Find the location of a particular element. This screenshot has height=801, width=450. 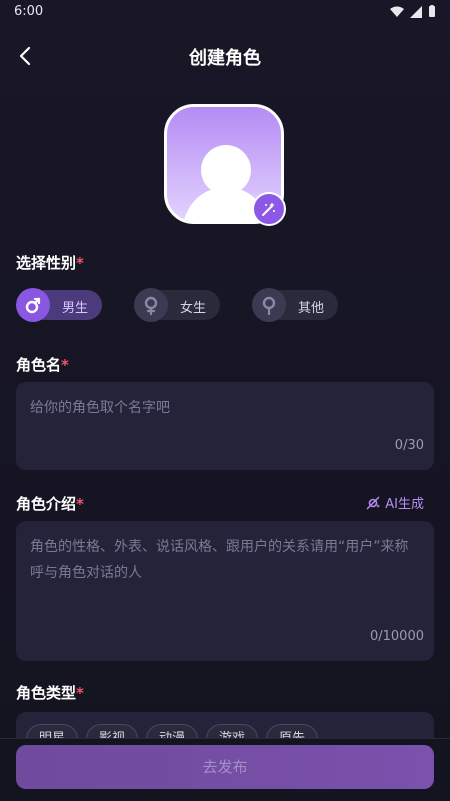

ai-generate-button: AI生成 is located at coordinates (394, 502).